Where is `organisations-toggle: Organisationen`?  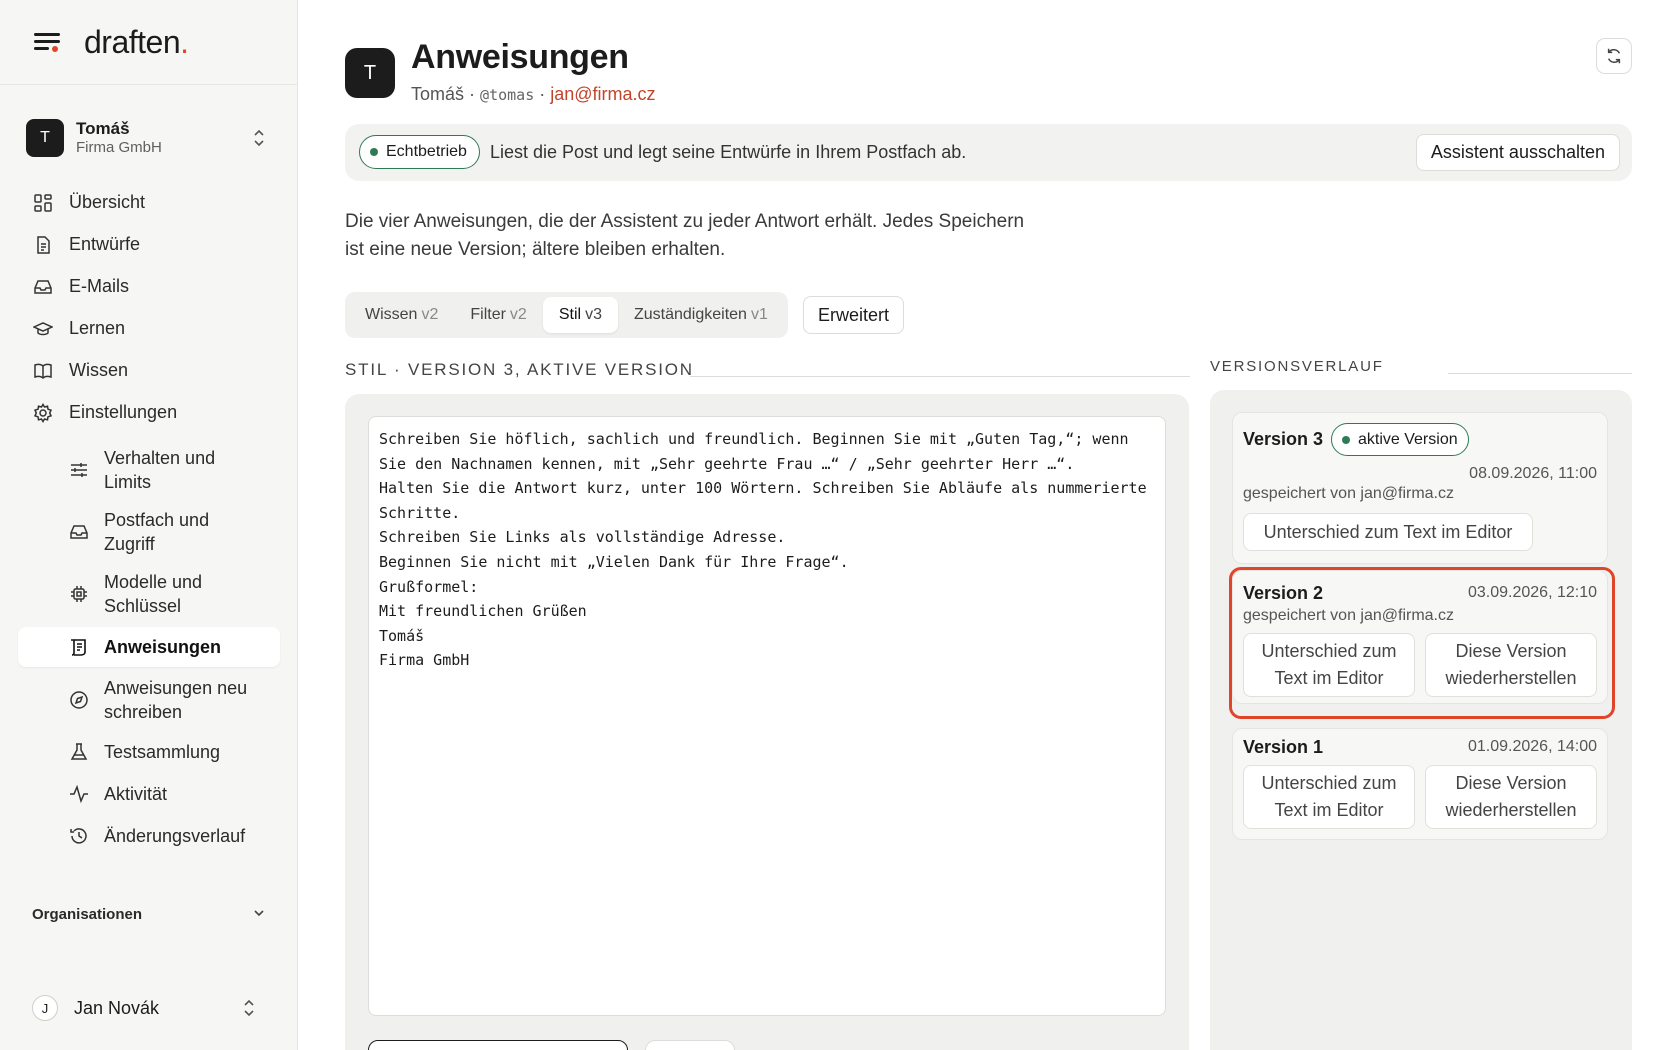
organisations-toggle: Organisationen is located at coordinates (149, 915).